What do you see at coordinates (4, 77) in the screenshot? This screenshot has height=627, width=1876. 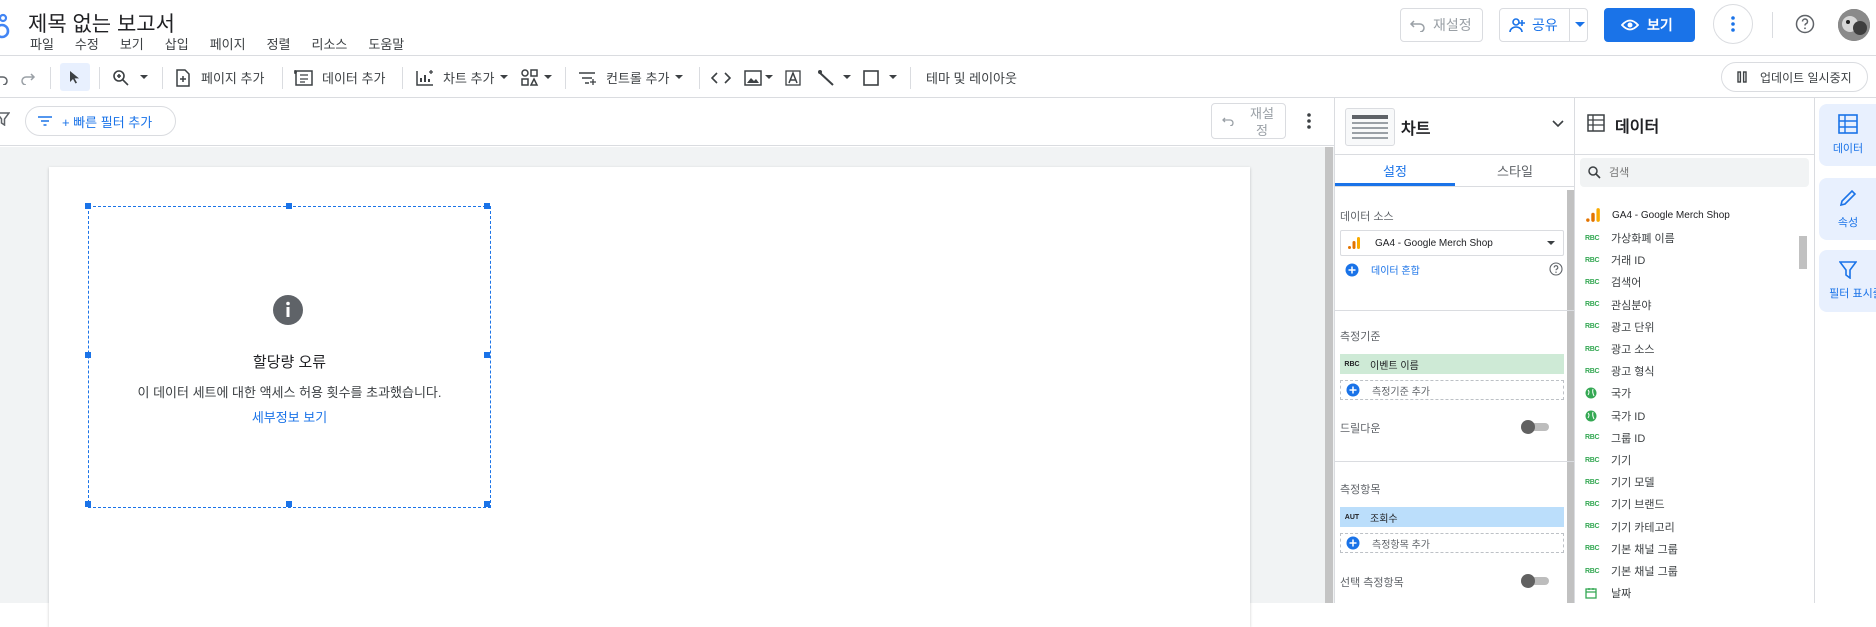 I see `undo-icon` at bounding box center [4, 77].